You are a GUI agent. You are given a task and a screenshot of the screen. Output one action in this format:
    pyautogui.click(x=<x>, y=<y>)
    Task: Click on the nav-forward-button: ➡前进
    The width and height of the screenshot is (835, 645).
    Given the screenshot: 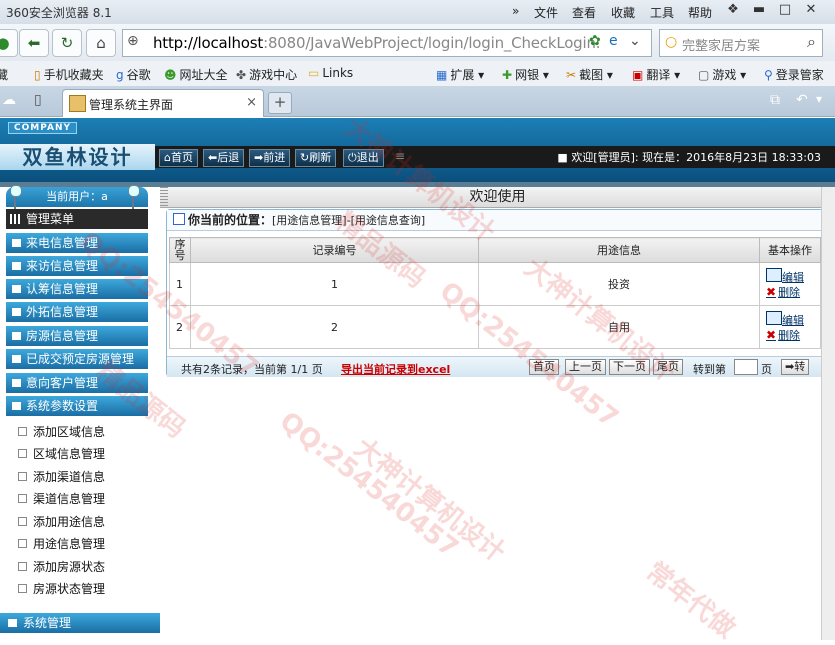 What is the action you would take?
    pyautogui.click(x=270, y=158)
    